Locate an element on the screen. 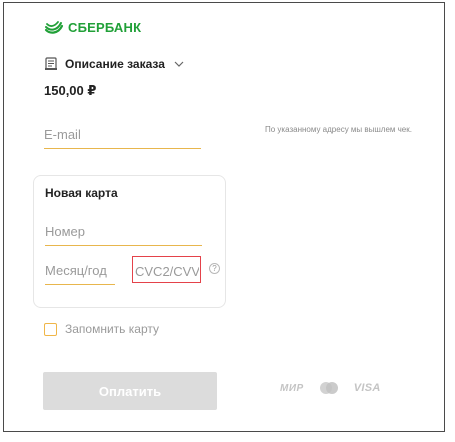 This screenshot has width=455, height=442. new-card-title: Новая карта is located at coordinates (81, 193).